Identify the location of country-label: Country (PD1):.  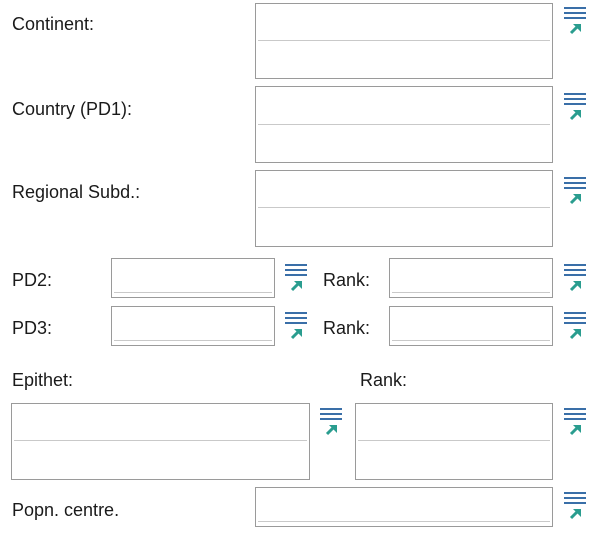
(72, 109).